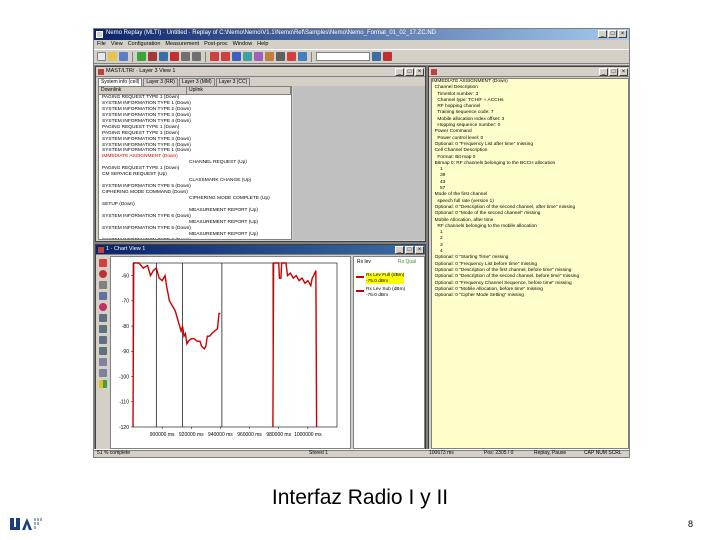 Image resolution: width=720 pixels, height=540 pixels. Describe the element at coordinates (163, 56) in the screenshot. I see `pause-icon` at that location.